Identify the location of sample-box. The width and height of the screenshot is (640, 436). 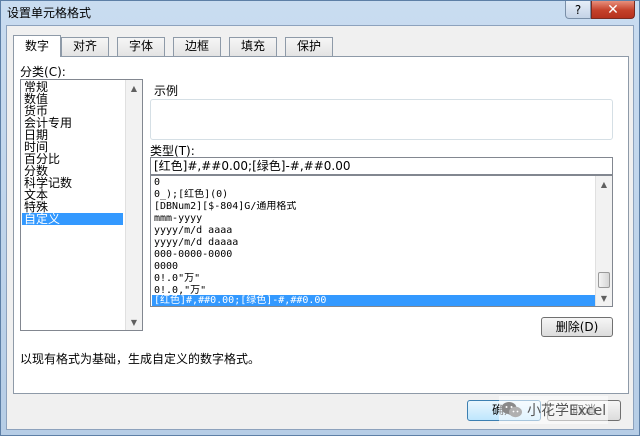
(381, 119).